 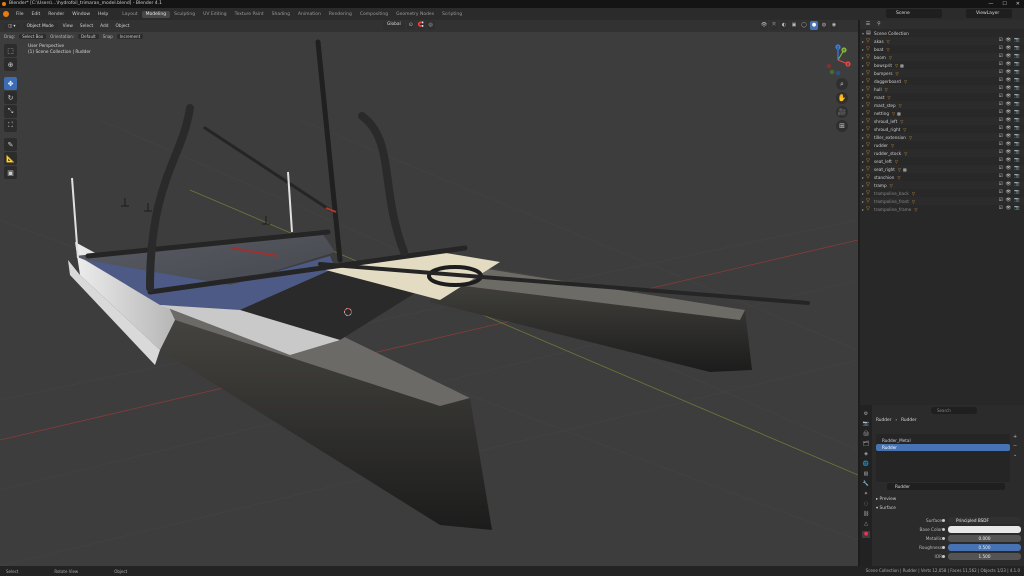 I want to click on tab-texture-paint: Texture Paint, so click(x=249, y=14).